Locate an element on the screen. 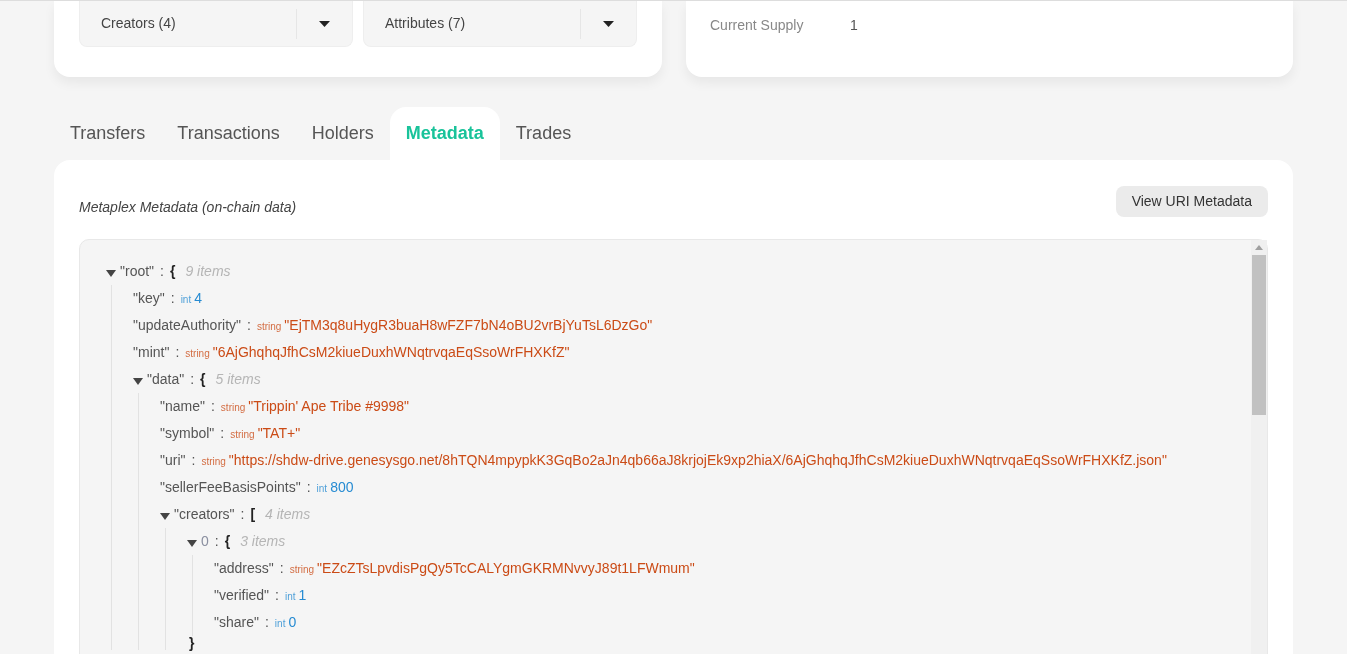 The height and width of the screenshot is (654, 1347). json-value: "EZcZTsLpvdisPgQy5TcCALYgmGKRMNvvyJ89t1LFWmum" is located at coordinates (506, 568).